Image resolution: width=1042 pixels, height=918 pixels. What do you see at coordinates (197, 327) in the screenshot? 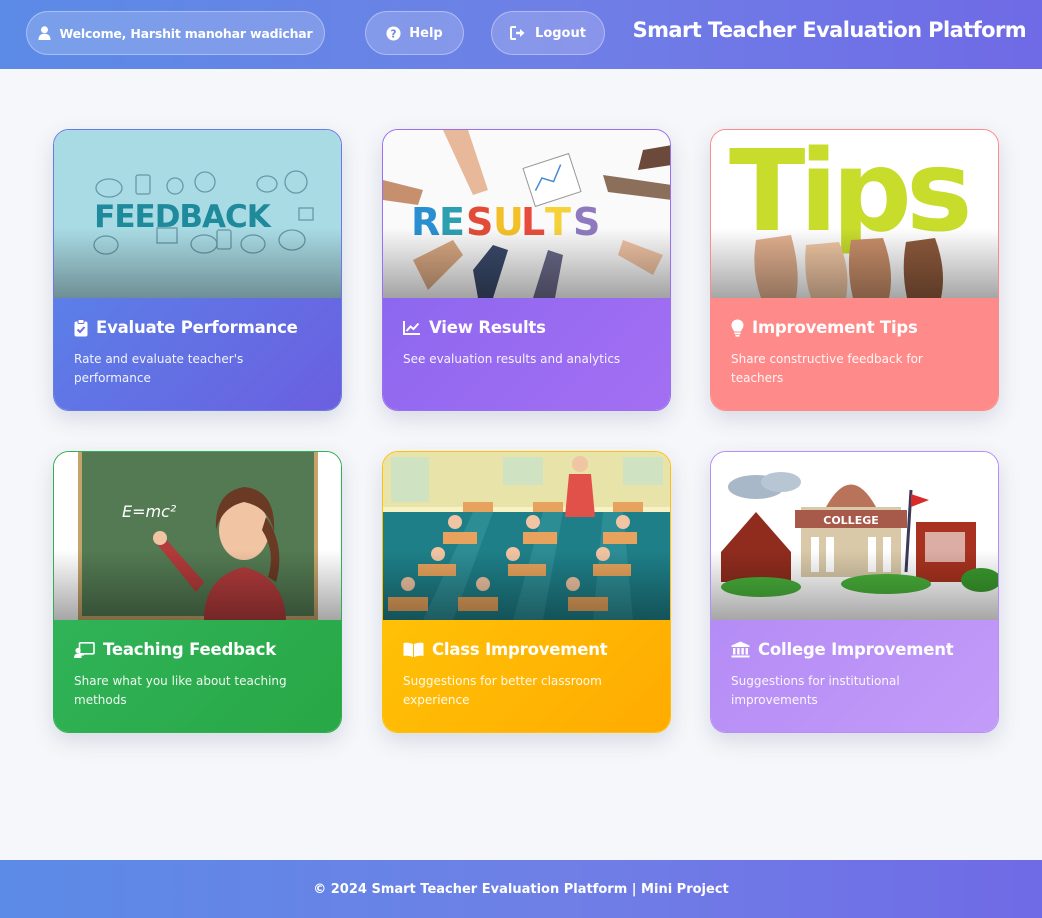
I see `card-title: Evaluate Performance` at bounding box center [197, 327].